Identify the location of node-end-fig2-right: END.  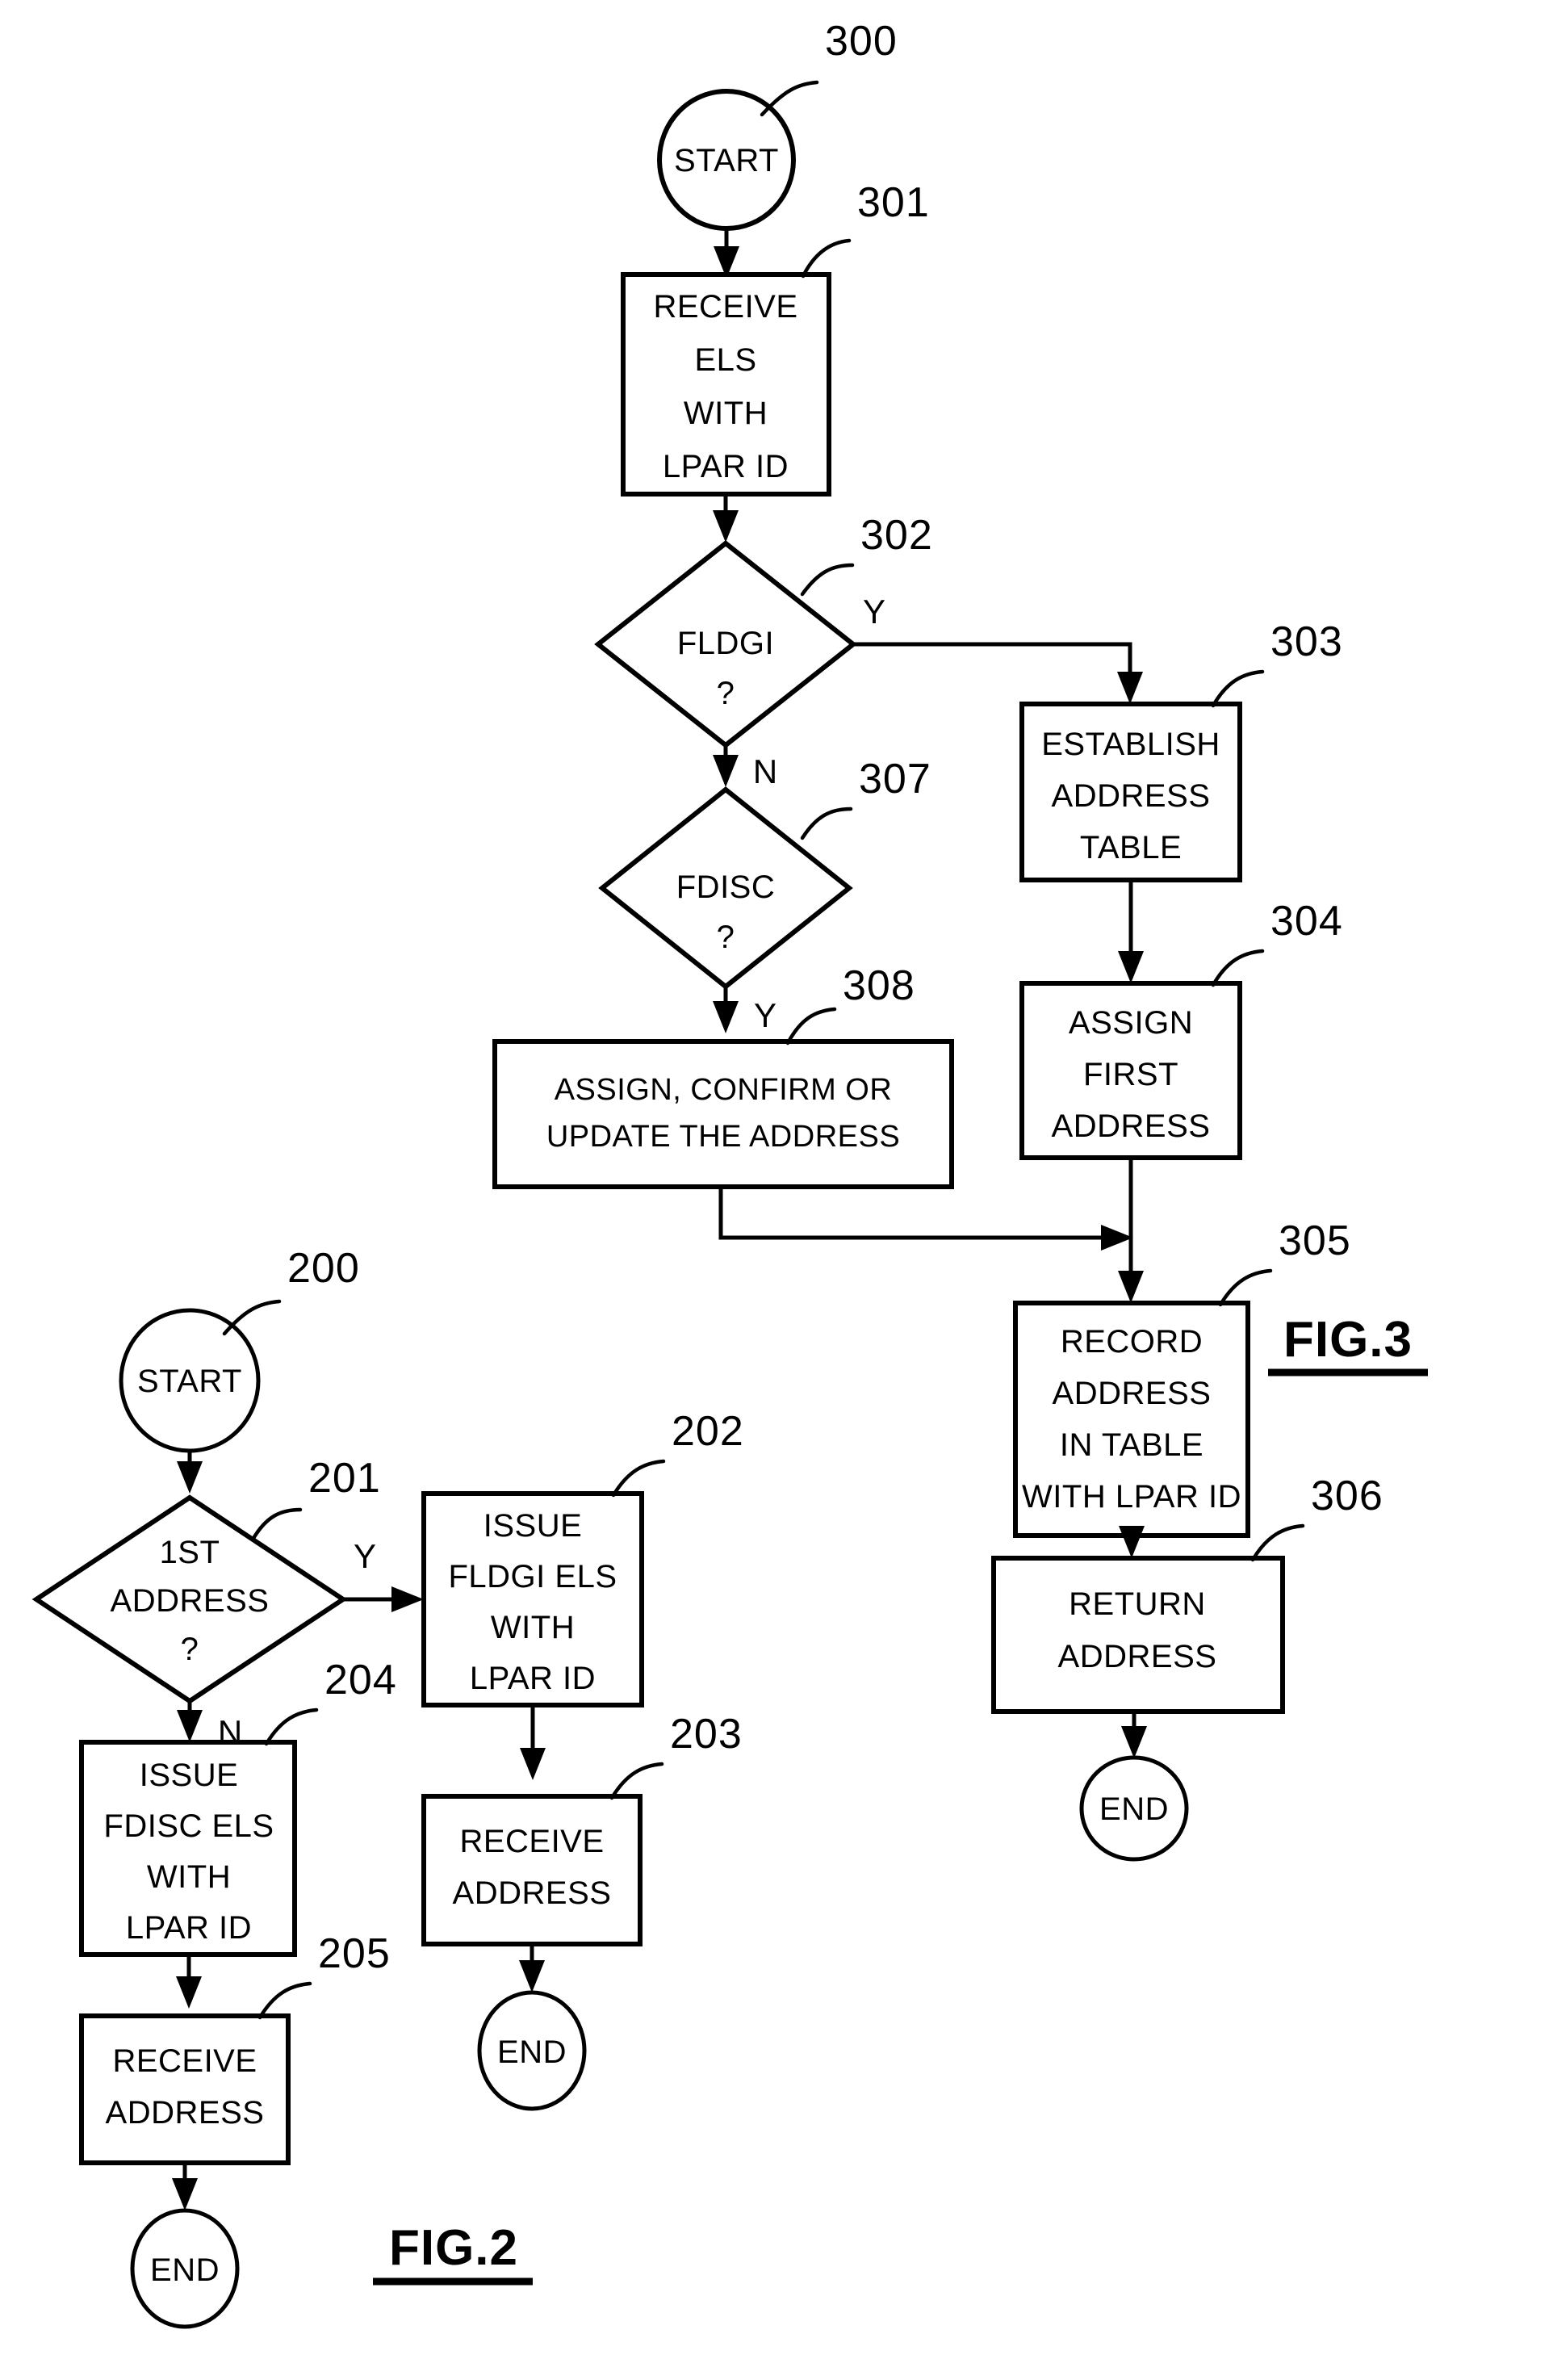
(532, 2050).